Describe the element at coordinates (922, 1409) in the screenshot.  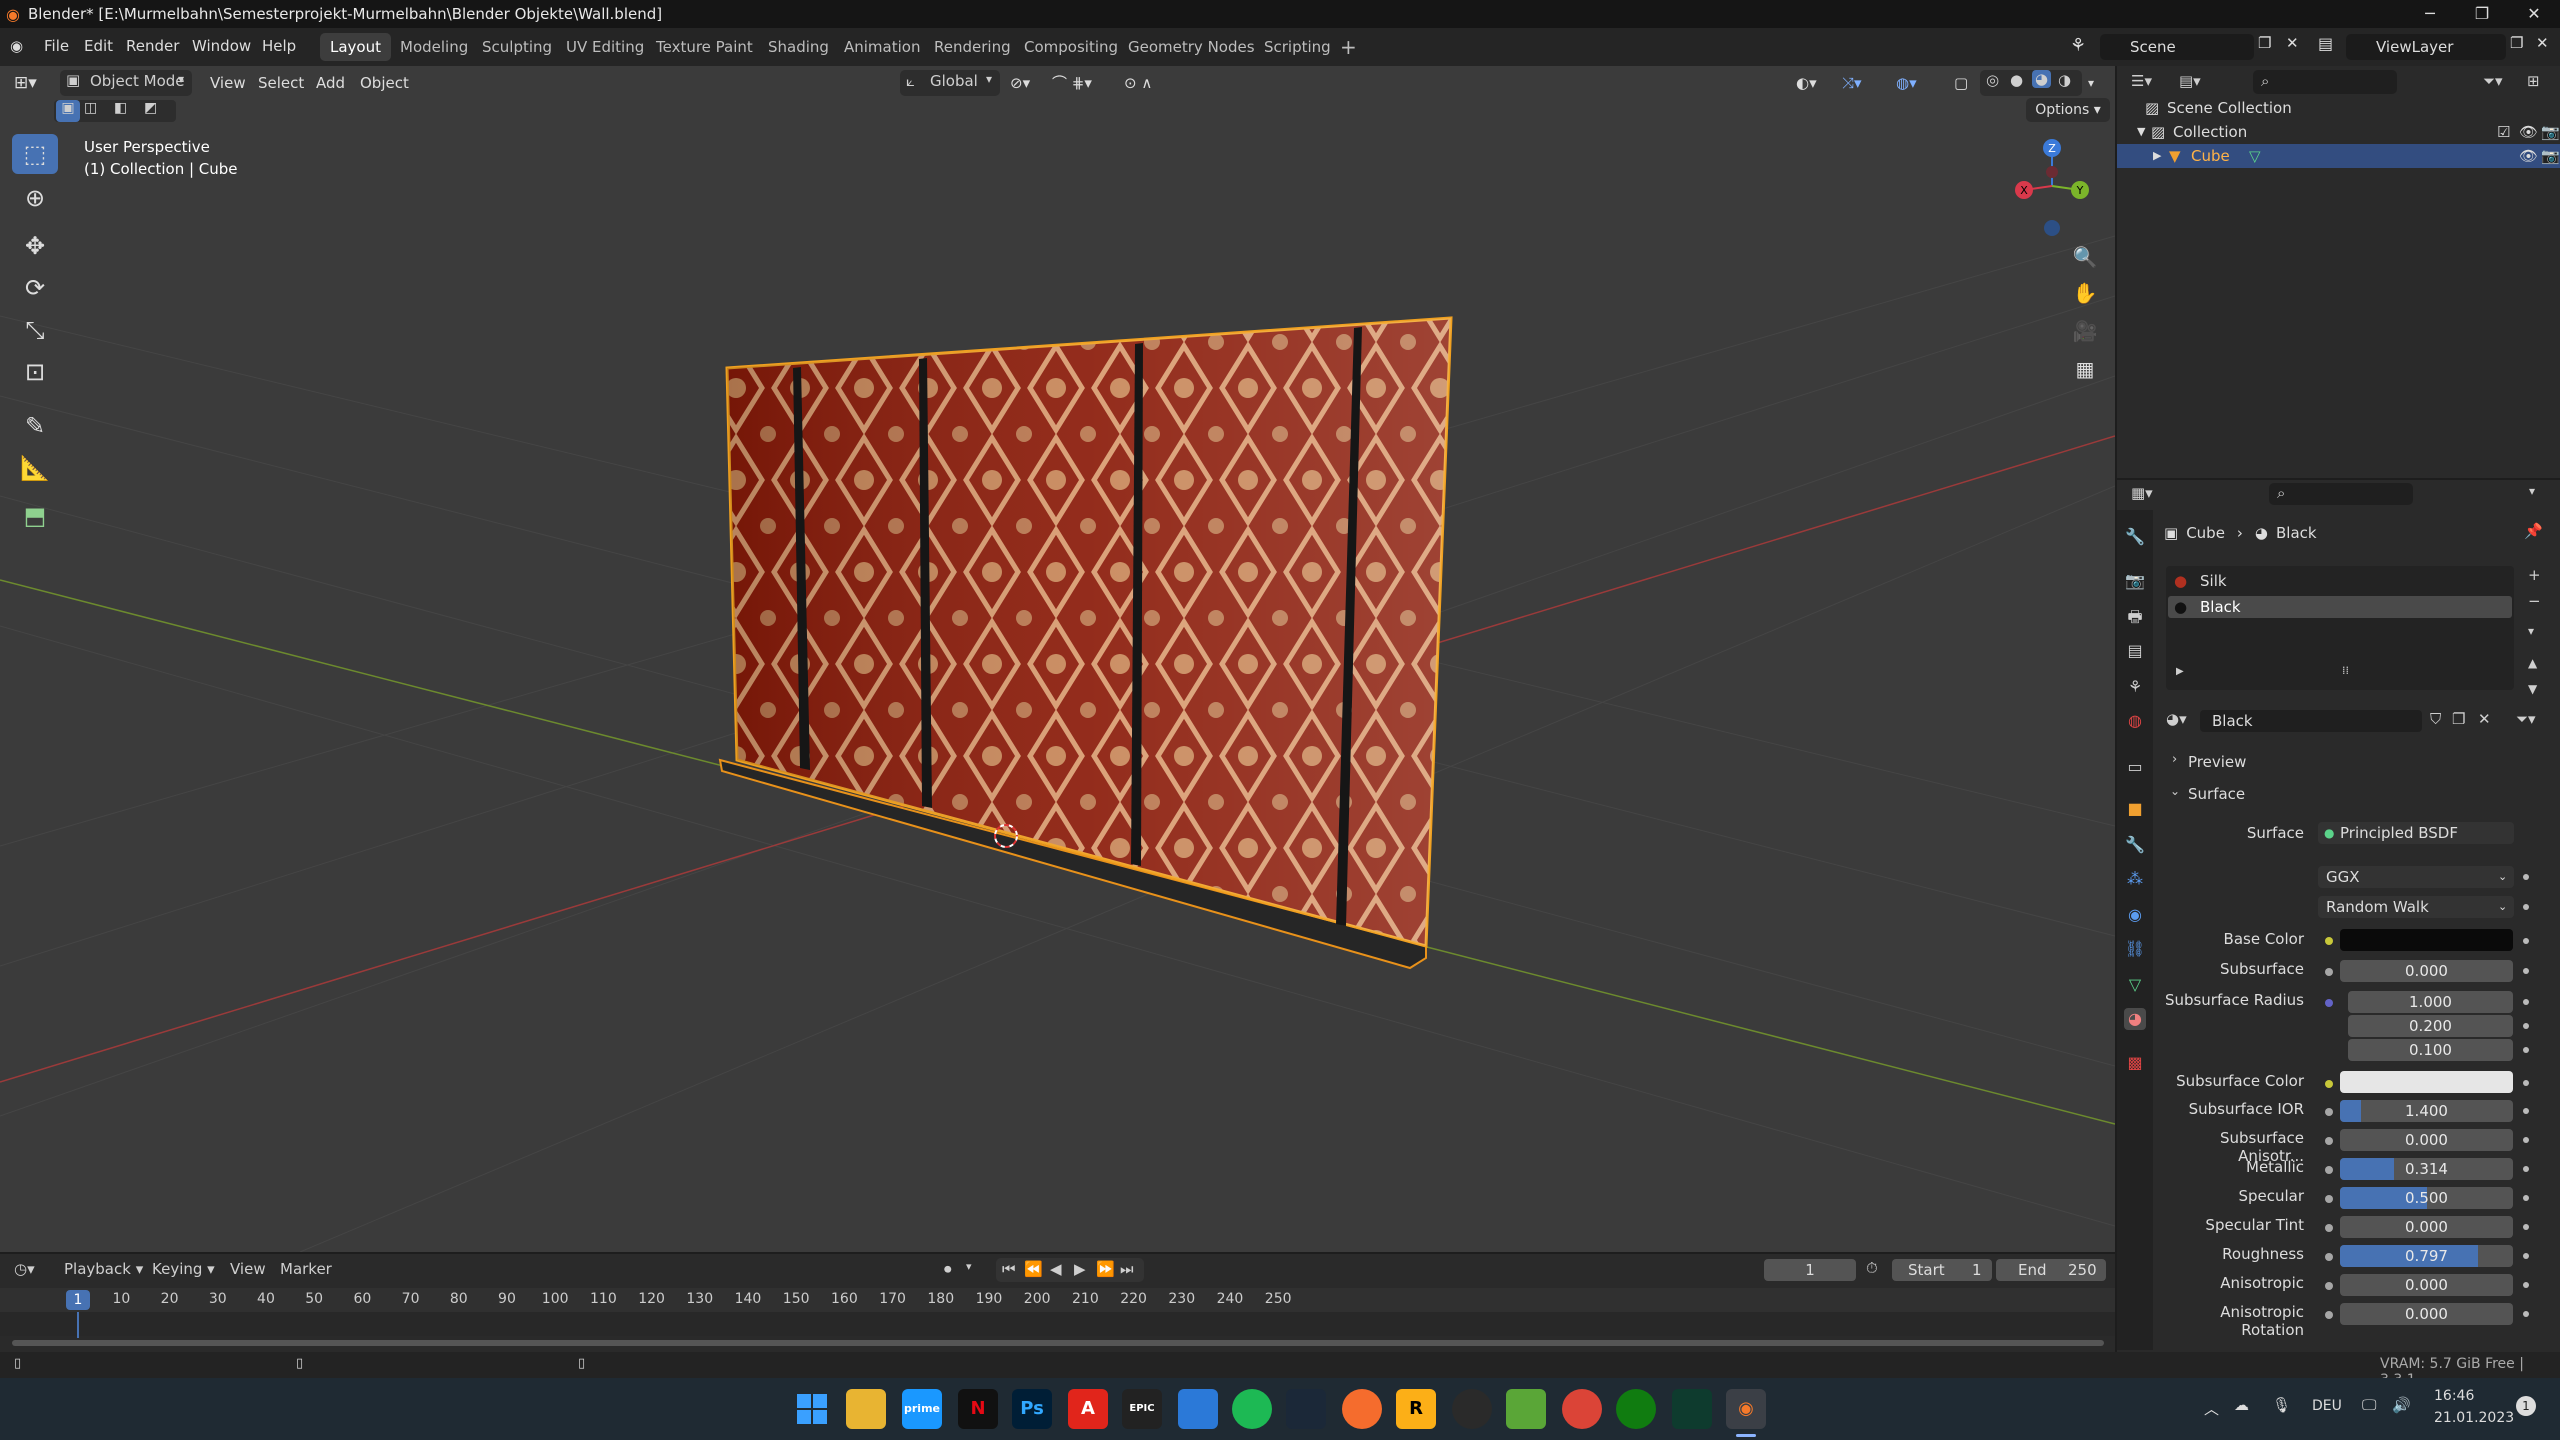
I see `prime-video-icon: prime` at that location.